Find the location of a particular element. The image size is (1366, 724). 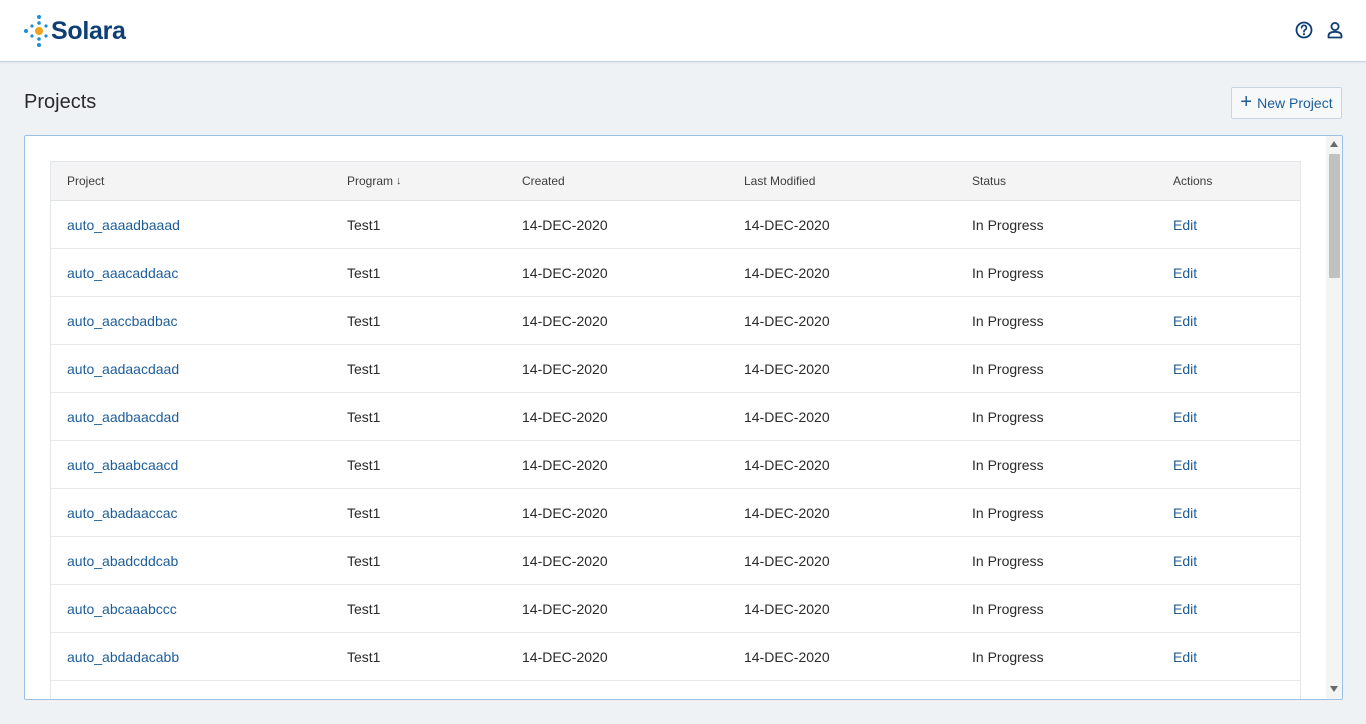

project-link: auto_abadcddcab is located at coordinates (122, 560).